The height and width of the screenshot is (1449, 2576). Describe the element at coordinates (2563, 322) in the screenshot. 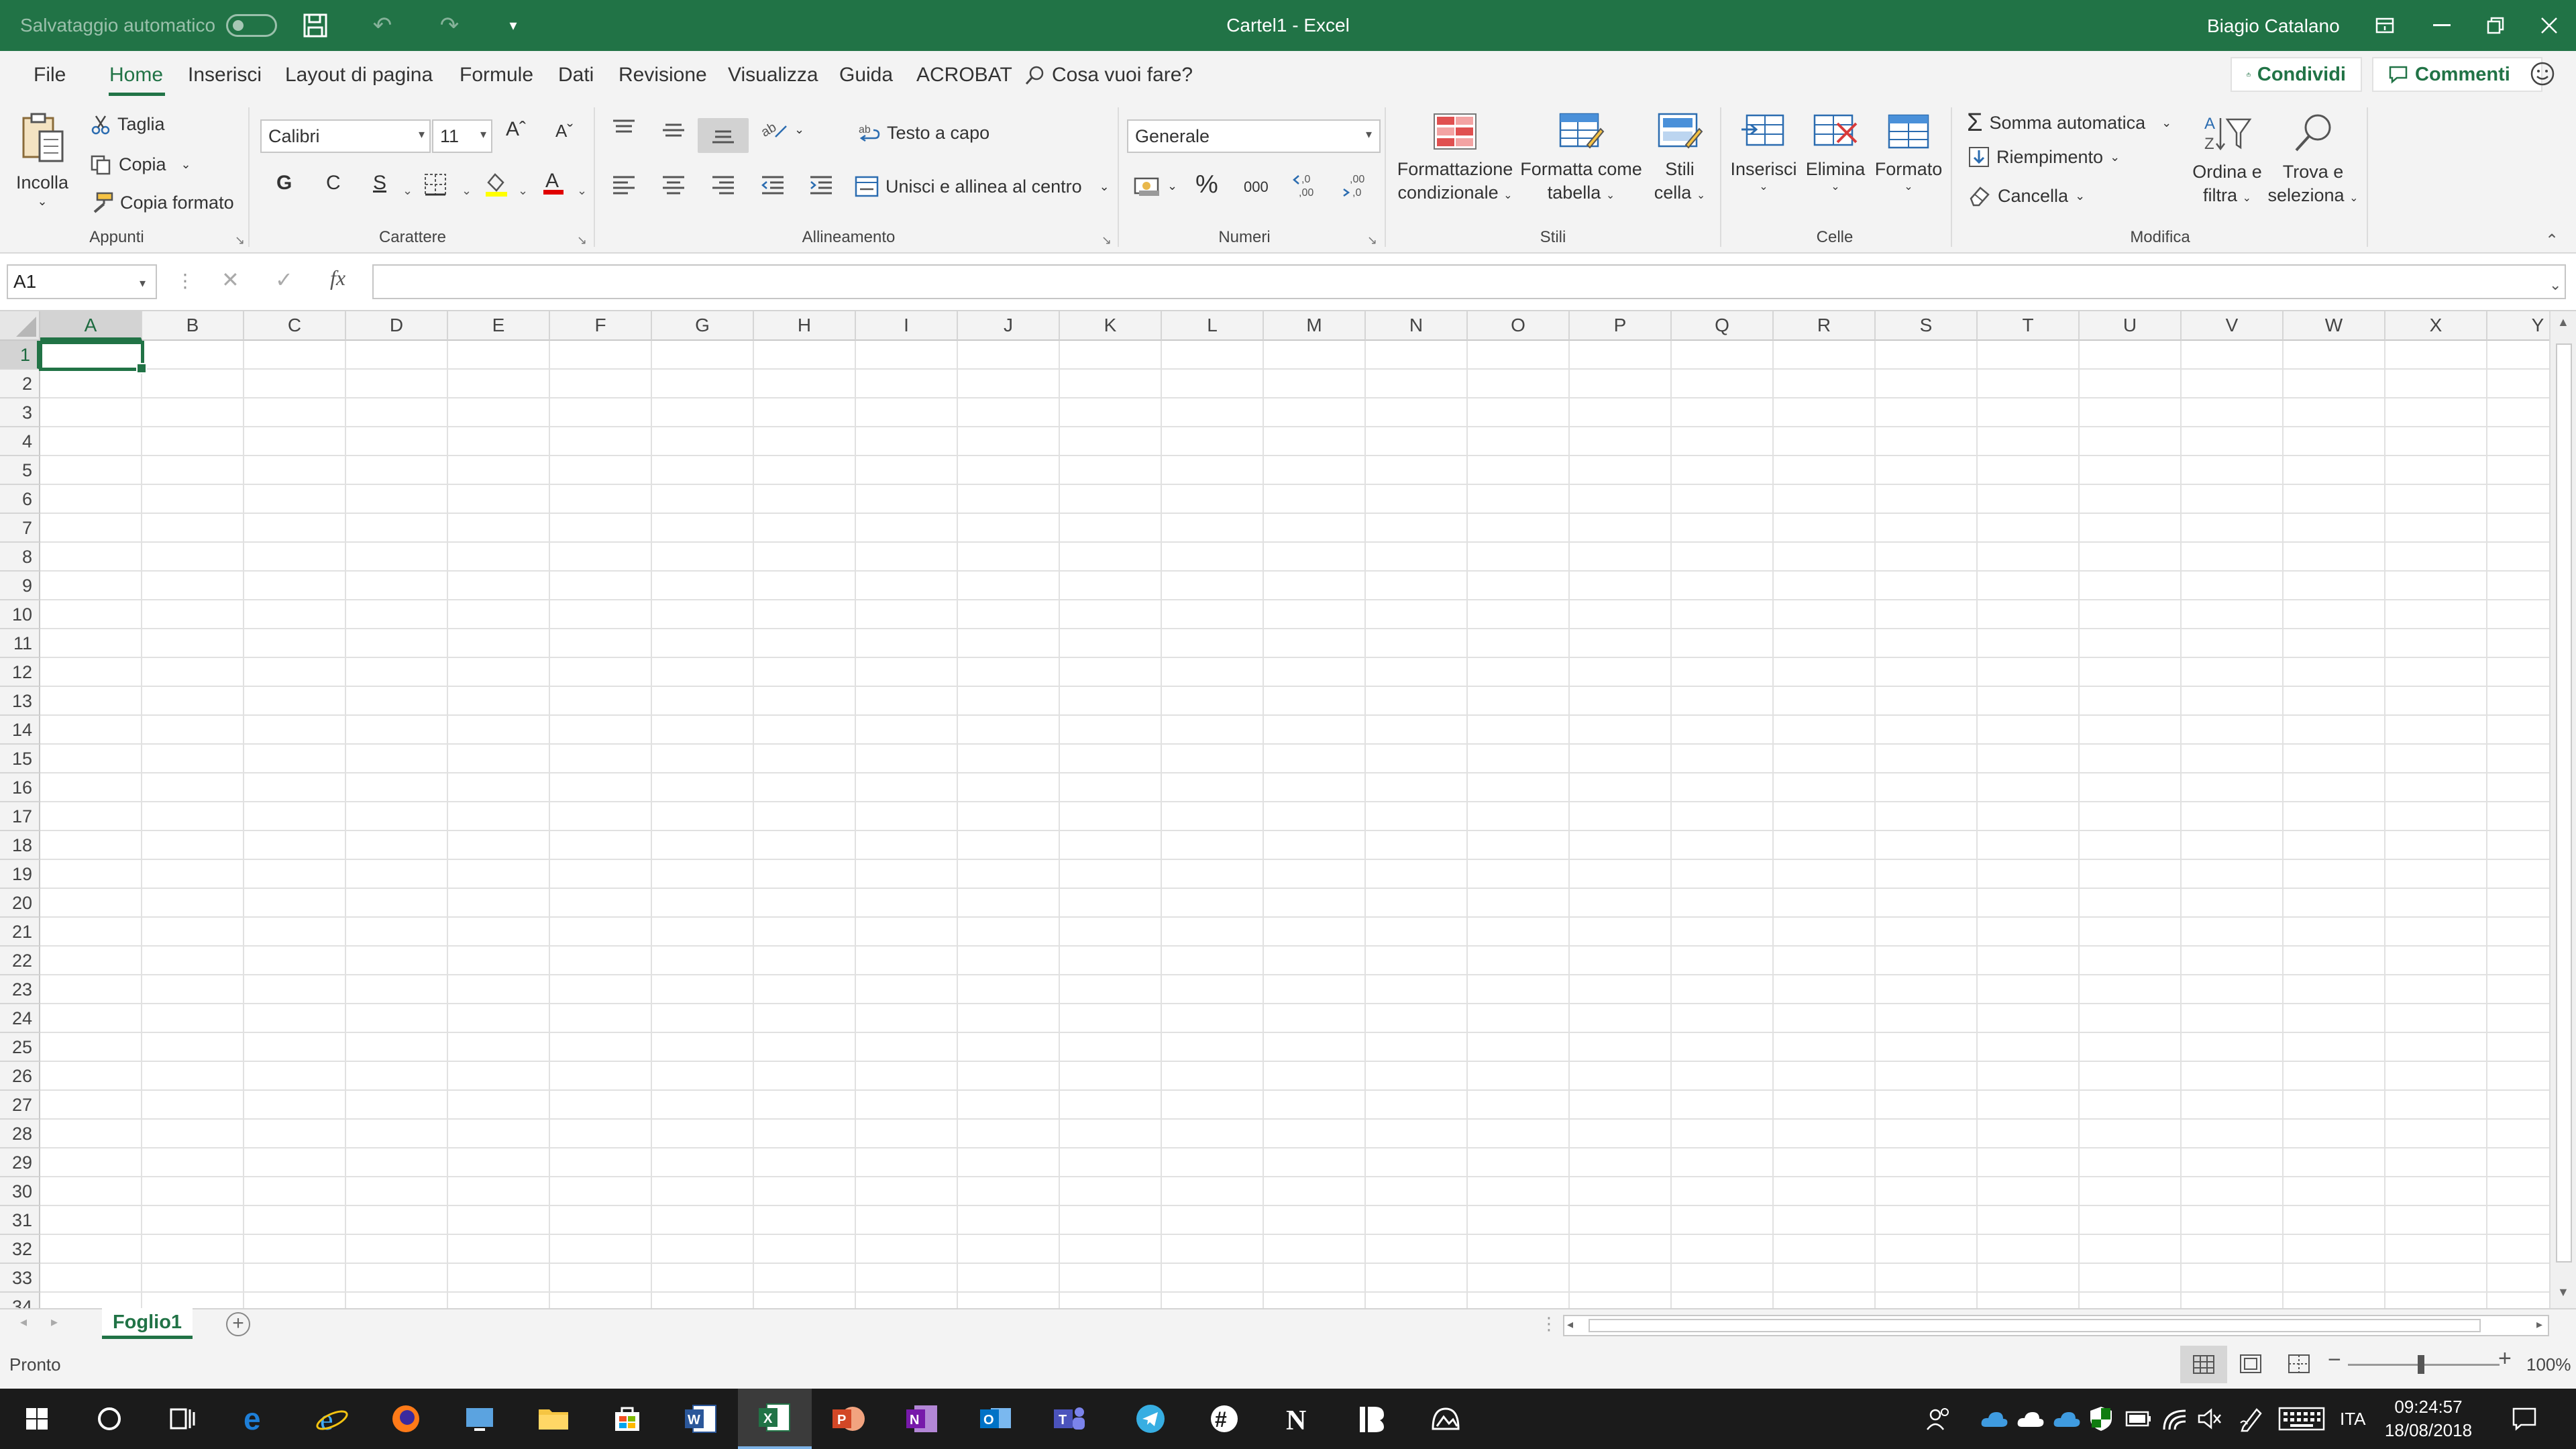

I see `scroll-up-icon: ▲` at that location.